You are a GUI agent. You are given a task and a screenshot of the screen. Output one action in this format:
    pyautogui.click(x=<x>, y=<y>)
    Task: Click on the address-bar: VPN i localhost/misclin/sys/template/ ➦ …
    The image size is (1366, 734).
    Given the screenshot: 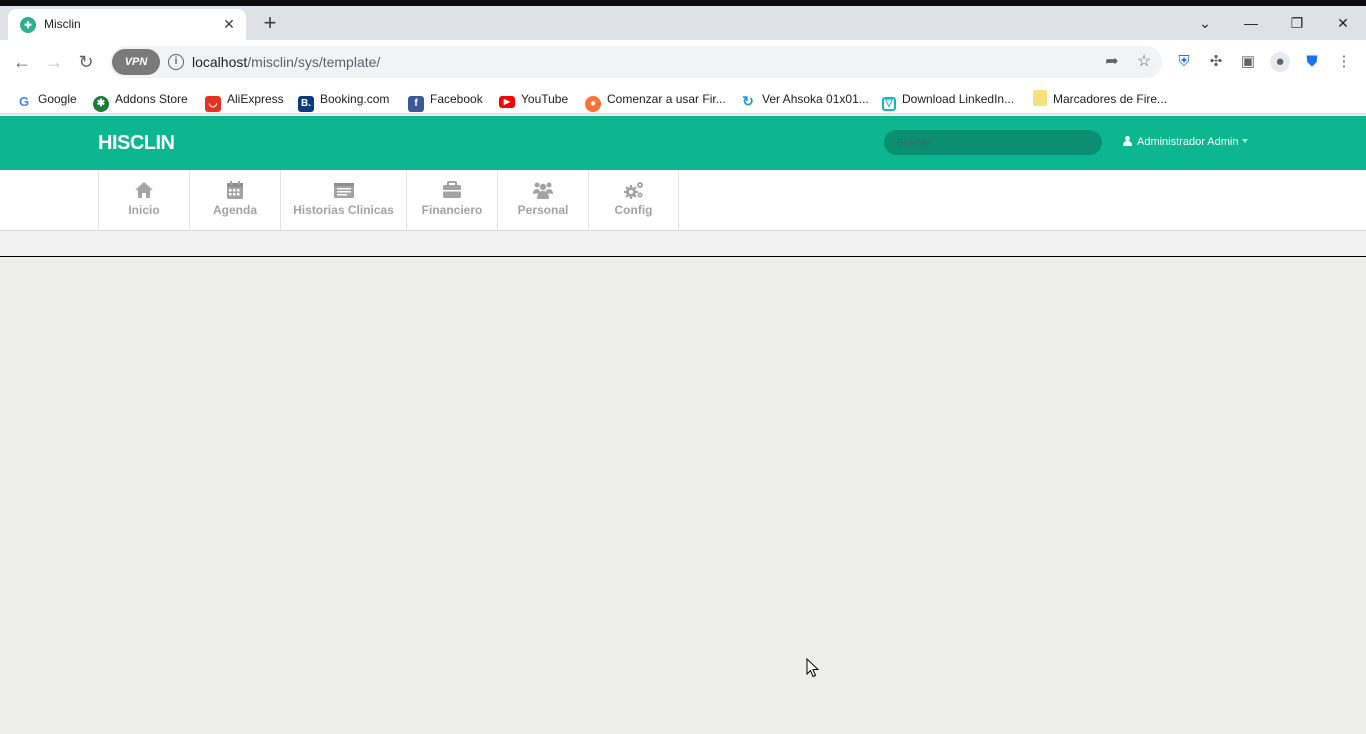 What is the action you would take?
    pyautogui.click(x=636, y=62)
    